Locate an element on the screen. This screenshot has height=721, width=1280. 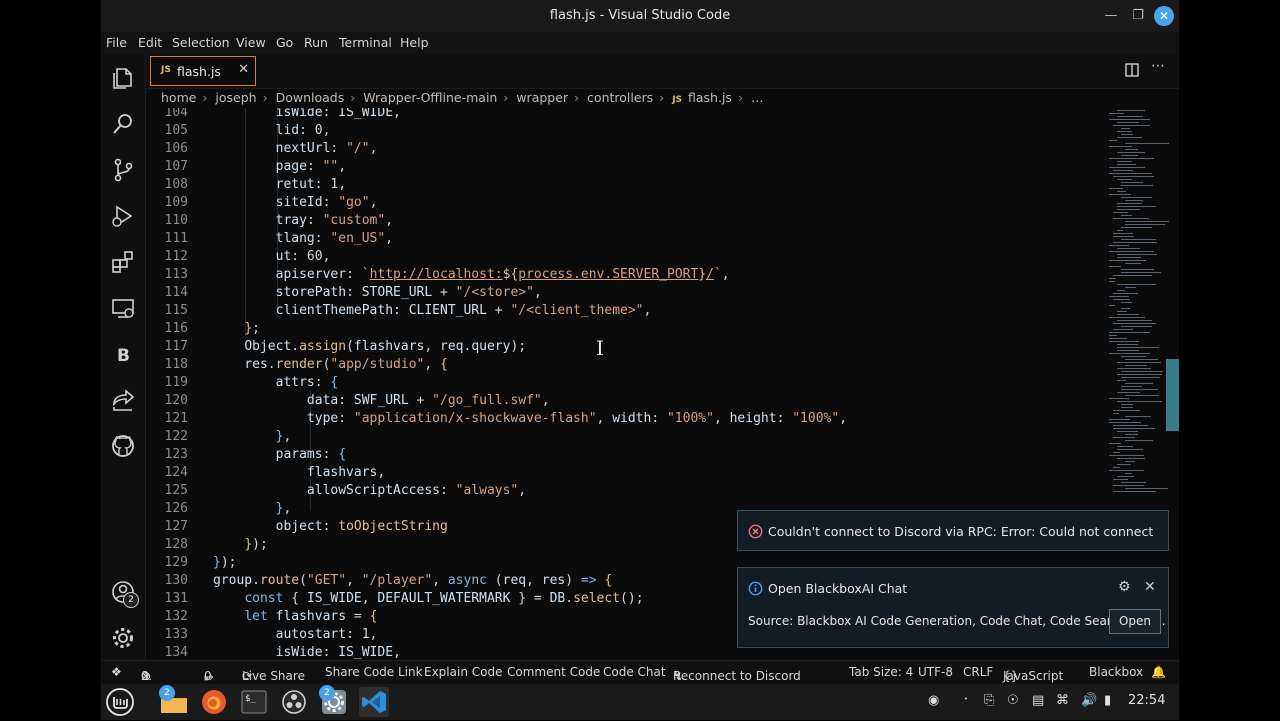
bluetooth-icon: ᛫ is located at coordinates (966, 700).